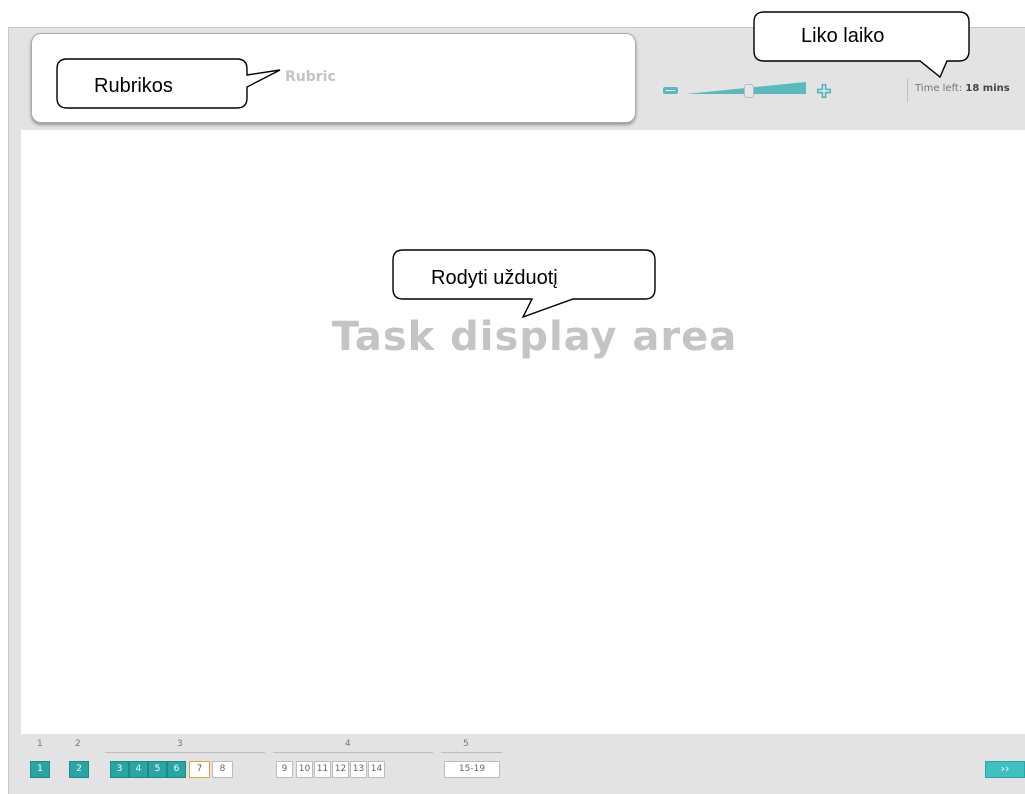 The image size is (1025, 794). Describe the element at coordinates (358, 769) in the screenshot. I see `question-button-13: 13` at that location.